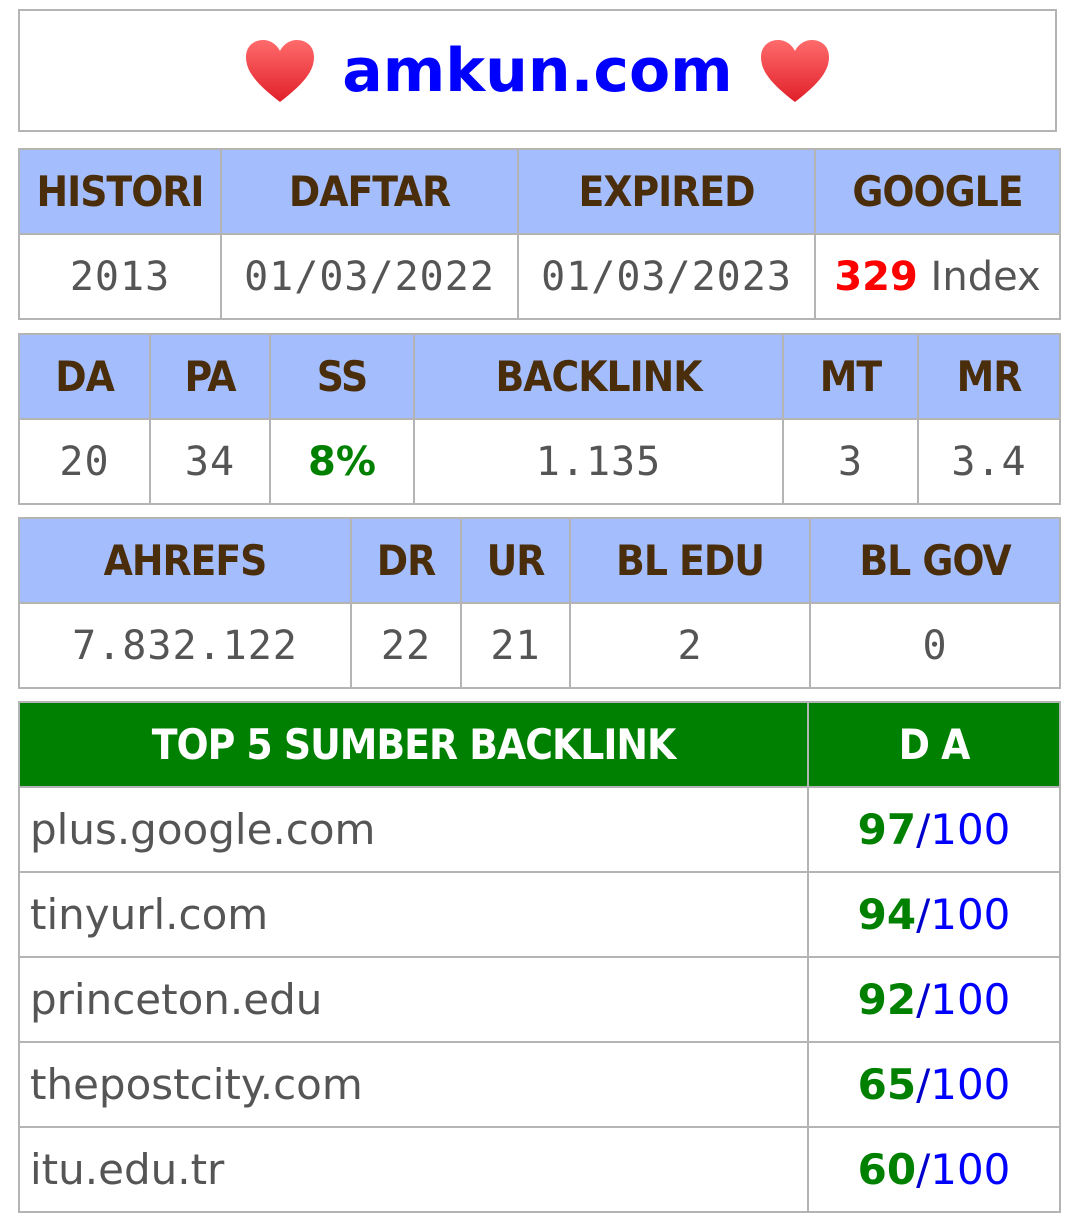 This screenshot has width=1078, height=1220. What do you see at coordinates (989, 376) in the screenshot?
I see `mr-header: MR` at bounding box center [989, 376].